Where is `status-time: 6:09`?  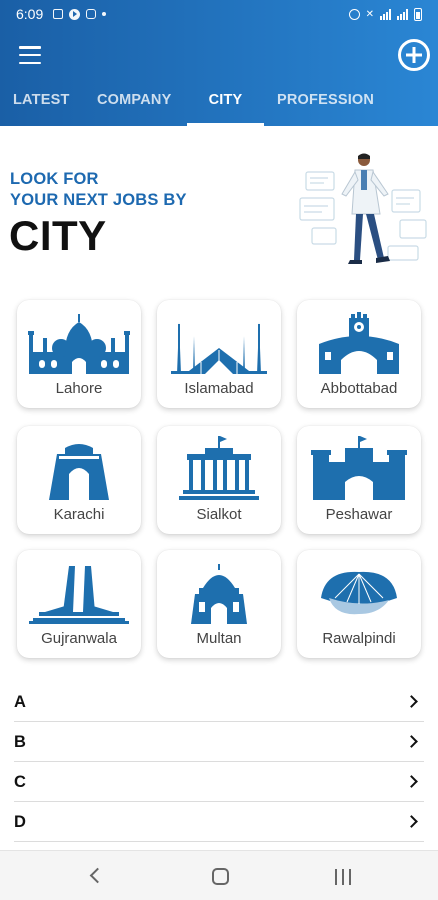
status-time: 6:09 is located at coordinates (30, 14).